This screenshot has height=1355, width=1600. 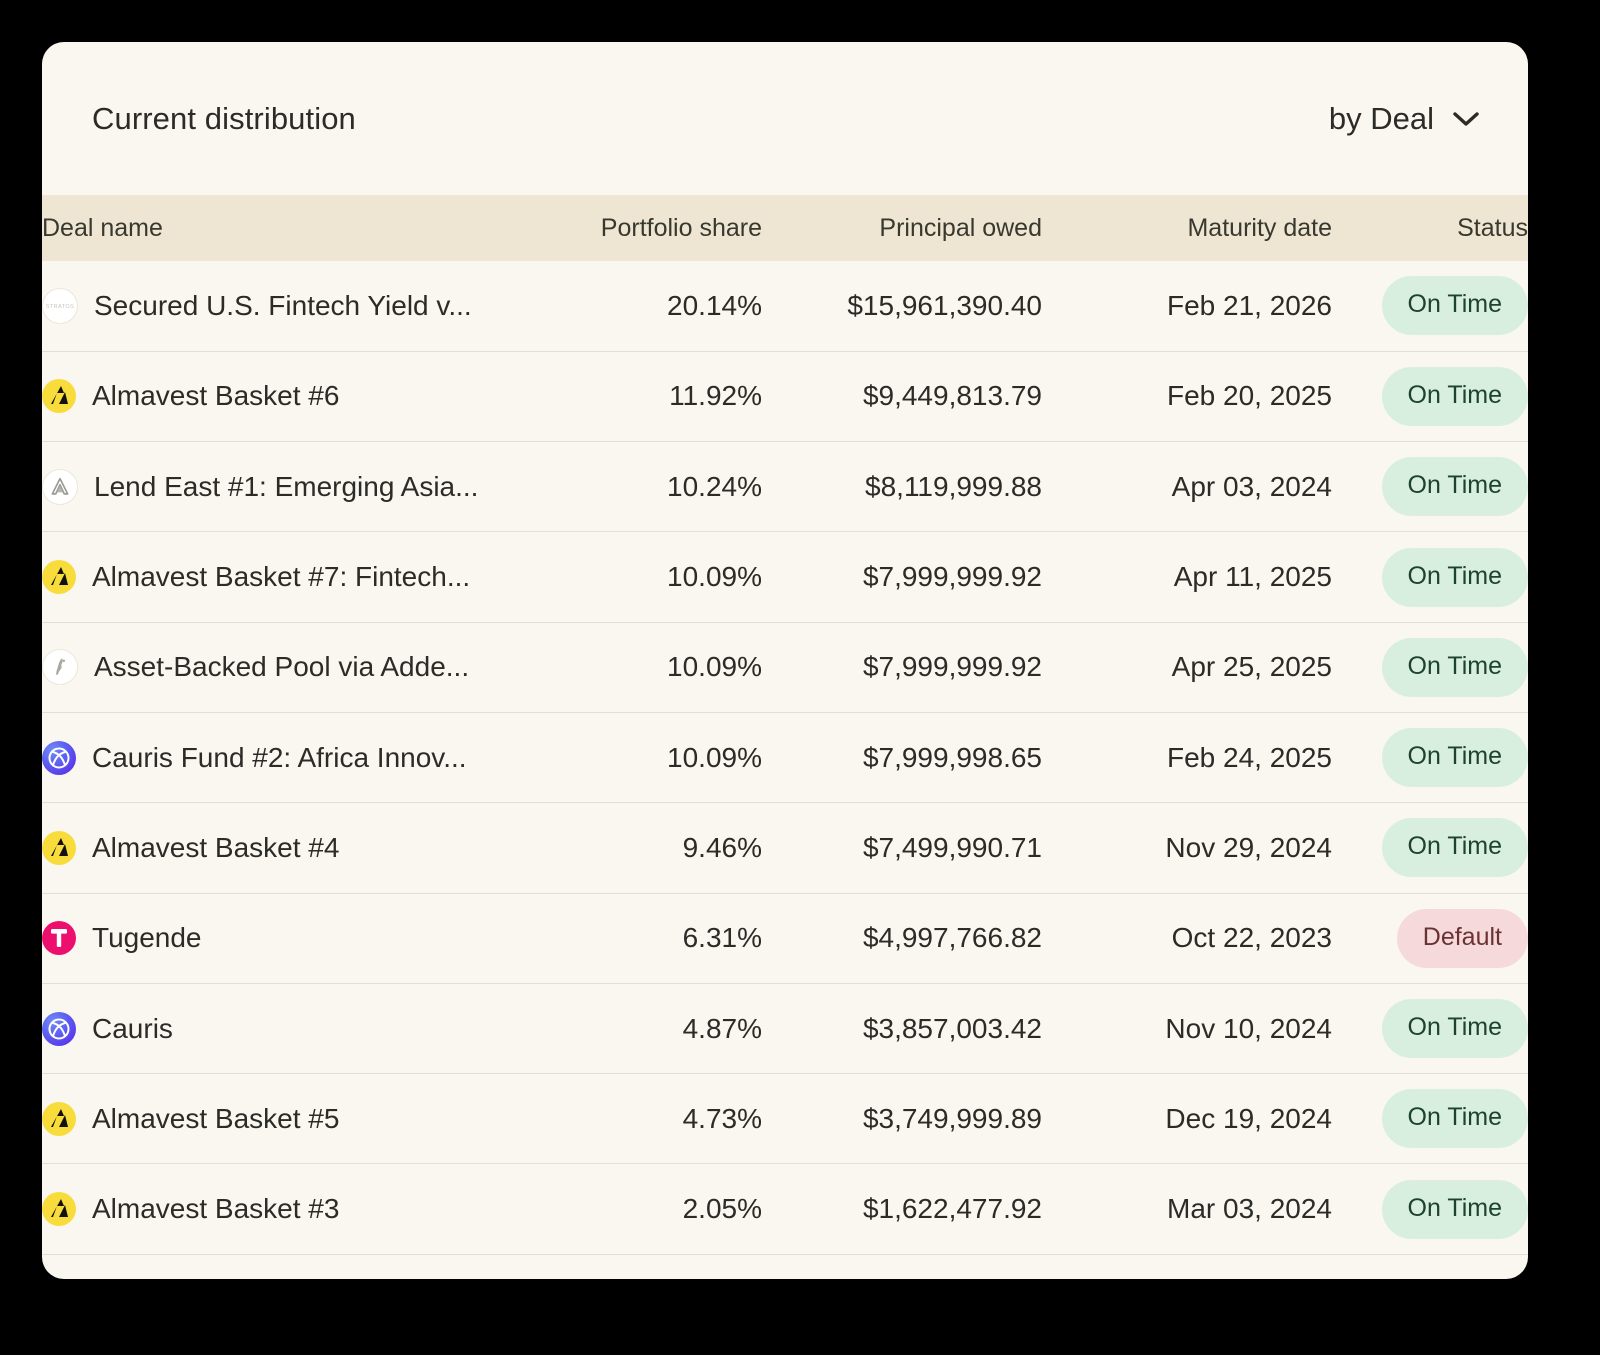 I want to click on addem-logo, so click(x=60, y=667).